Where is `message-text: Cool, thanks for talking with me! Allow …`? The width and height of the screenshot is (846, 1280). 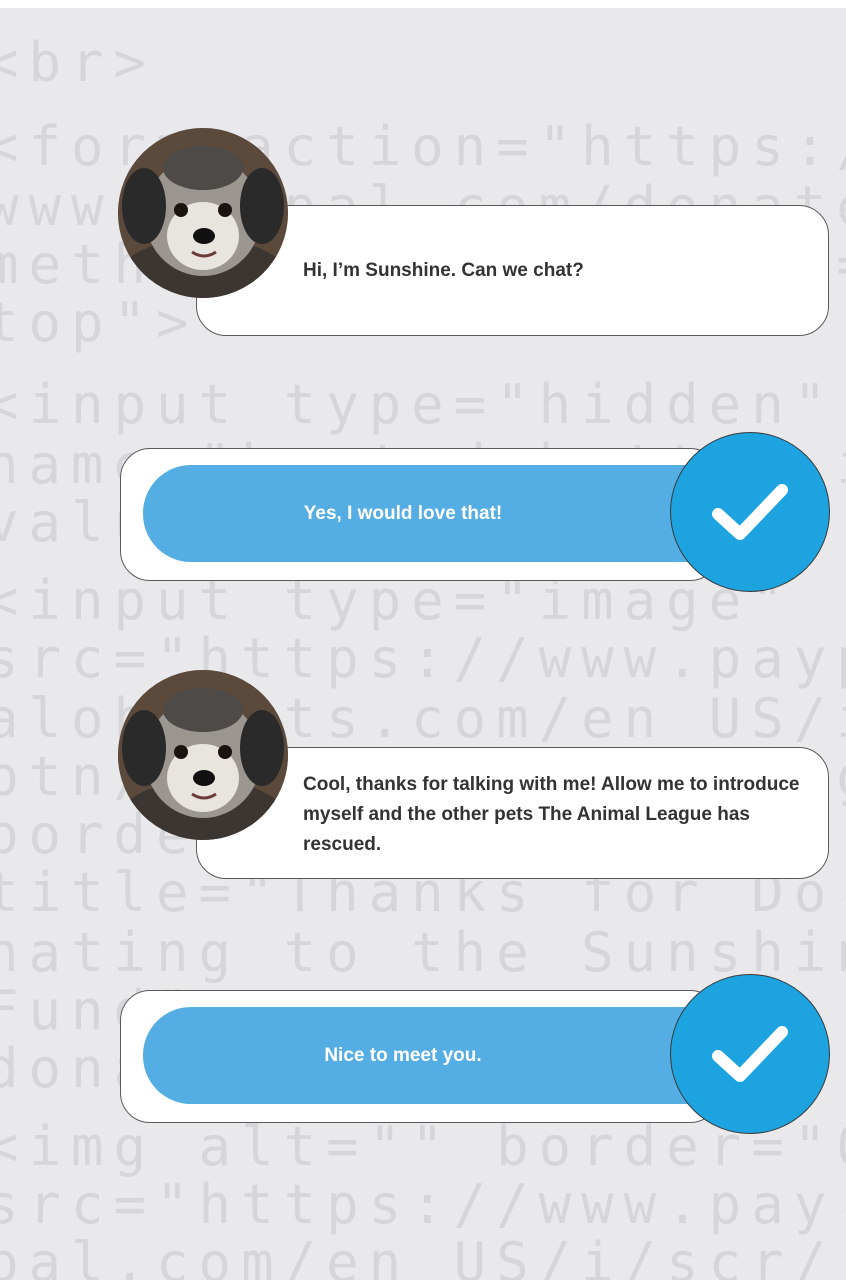
message-text: Cool, thanks for talking with me! Allow … is located at coordinates (551, 814).